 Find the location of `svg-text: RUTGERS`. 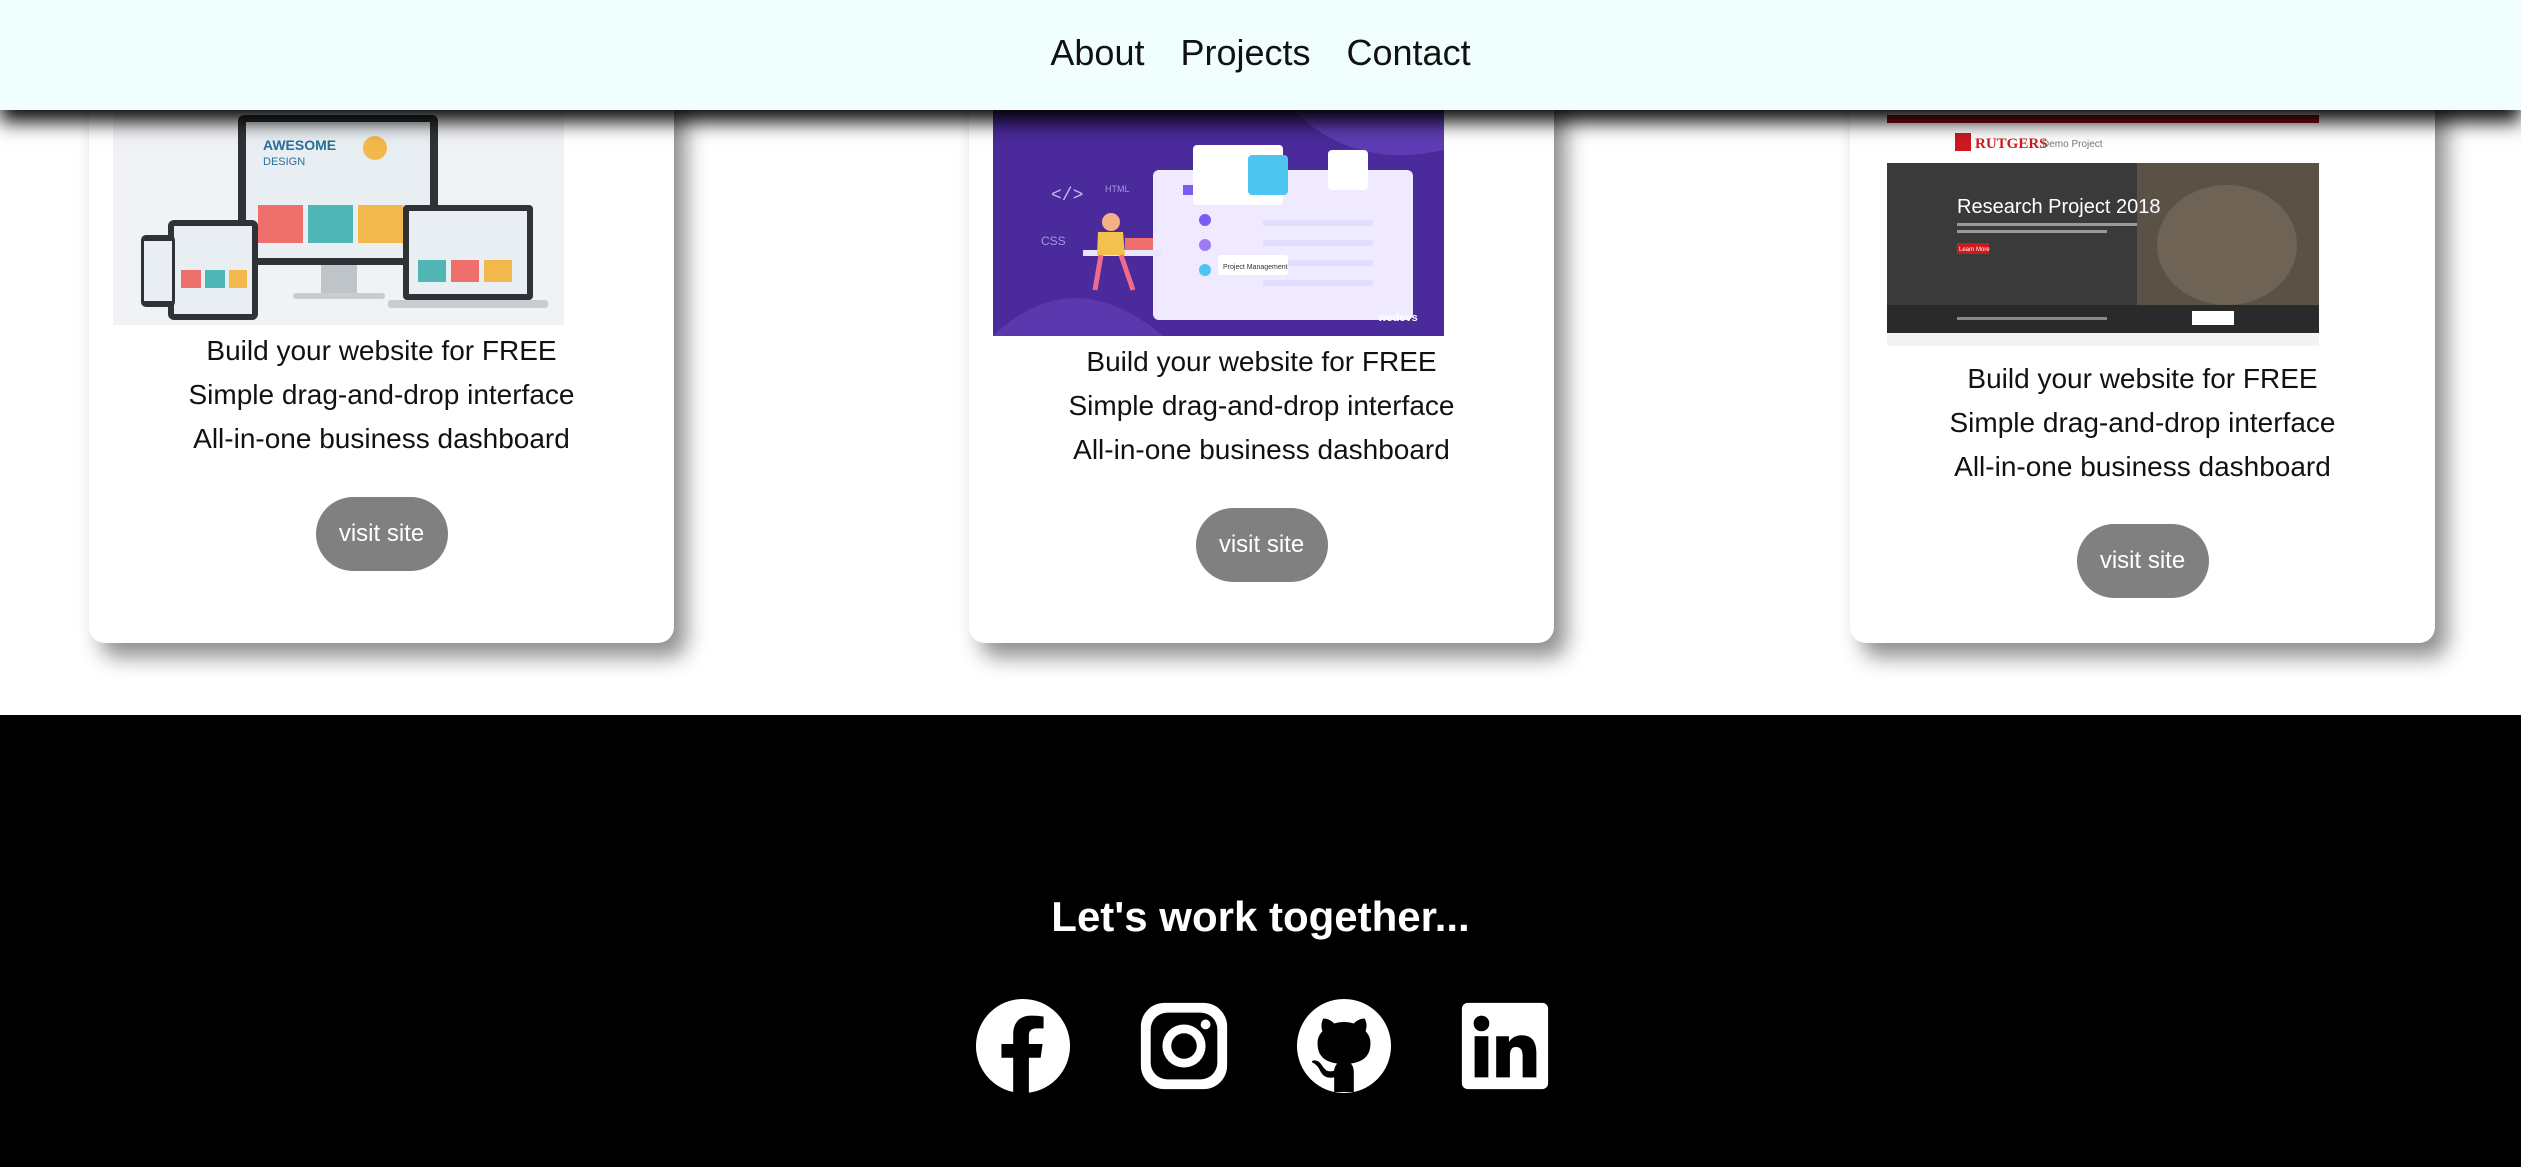

svg-text: RUTGERS is located at coordinates (2011, 144).